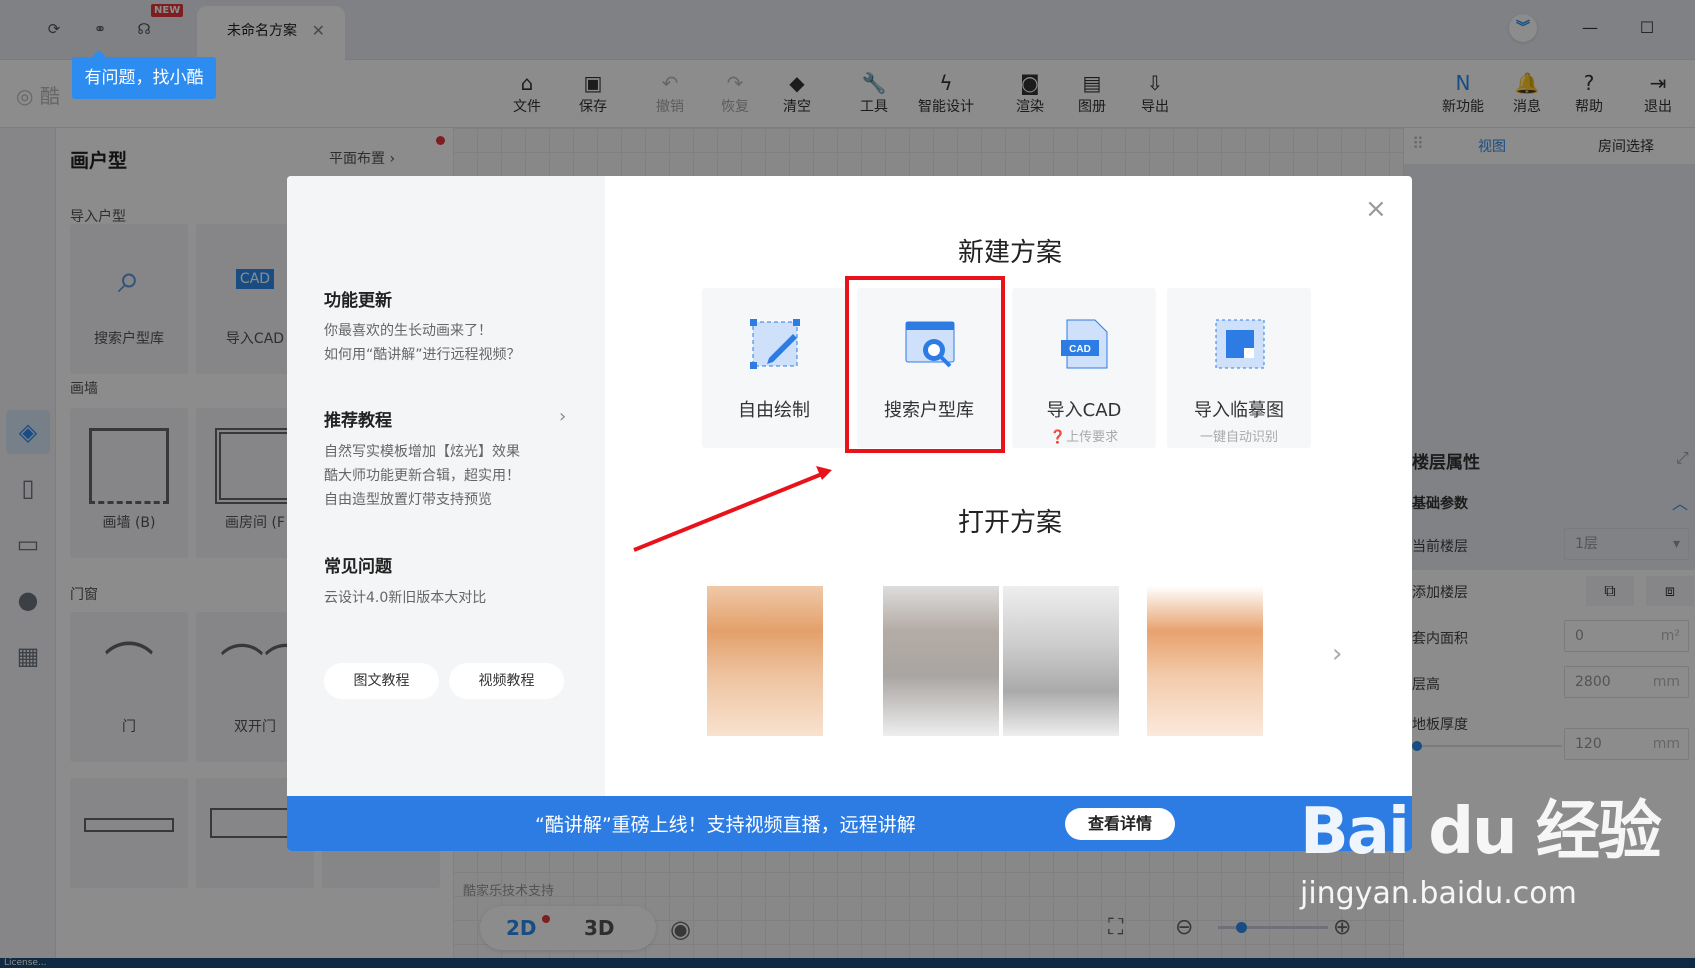  Describe the element at coordinates (725, 825) in the screenshot. I see `banner-text: “酷讲解”重磅上线！支持视频直播，远程讲解` at that location.